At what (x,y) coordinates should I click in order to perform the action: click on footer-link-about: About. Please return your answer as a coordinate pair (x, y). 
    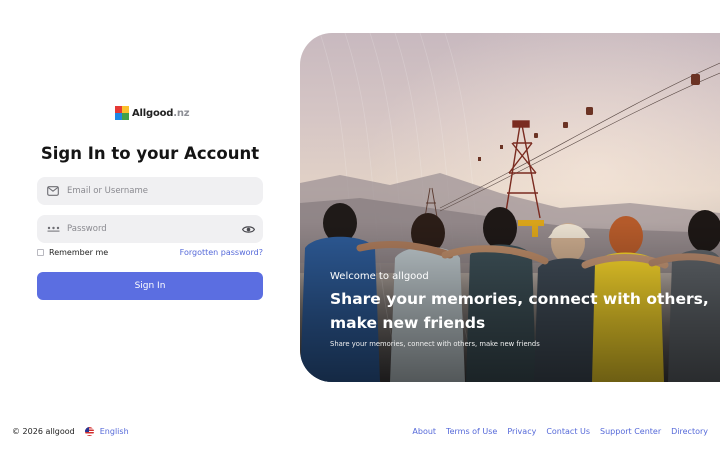
    Looking at the image, I should click on (424, 431).